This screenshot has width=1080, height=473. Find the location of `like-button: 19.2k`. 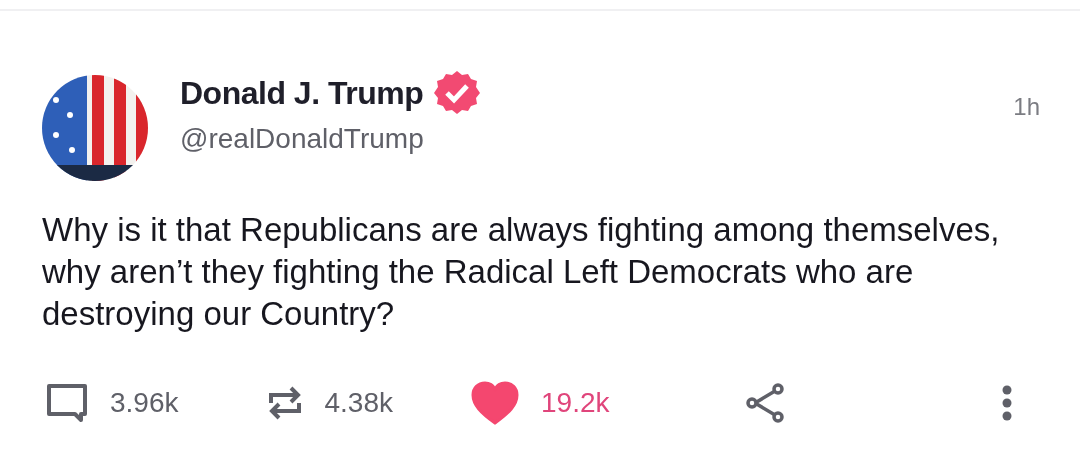

like-button: 19.2k is located at coordinates (540, 403).